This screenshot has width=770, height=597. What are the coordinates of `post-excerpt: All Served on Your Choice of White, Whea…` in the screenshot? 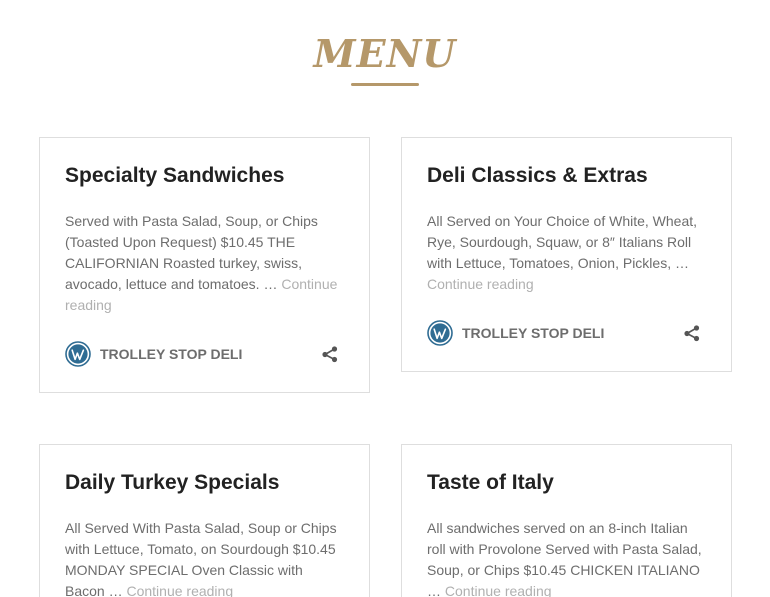 It's located at (566, 253).